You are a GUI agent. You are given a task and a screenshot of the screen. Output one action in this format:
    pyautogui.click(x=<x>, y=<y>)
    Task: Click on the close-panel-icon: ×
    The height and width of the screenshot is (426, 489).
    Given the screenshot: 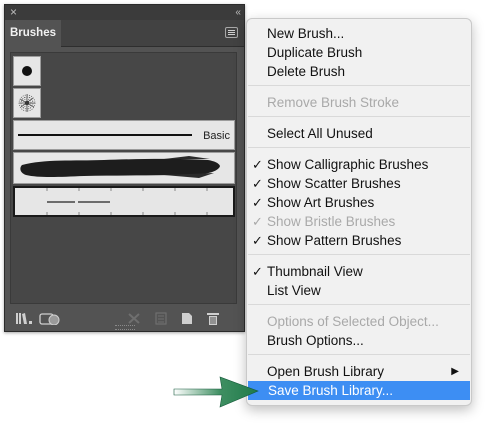 What is the action you would take?
    pyautogui.click(x=13, y=12)
    